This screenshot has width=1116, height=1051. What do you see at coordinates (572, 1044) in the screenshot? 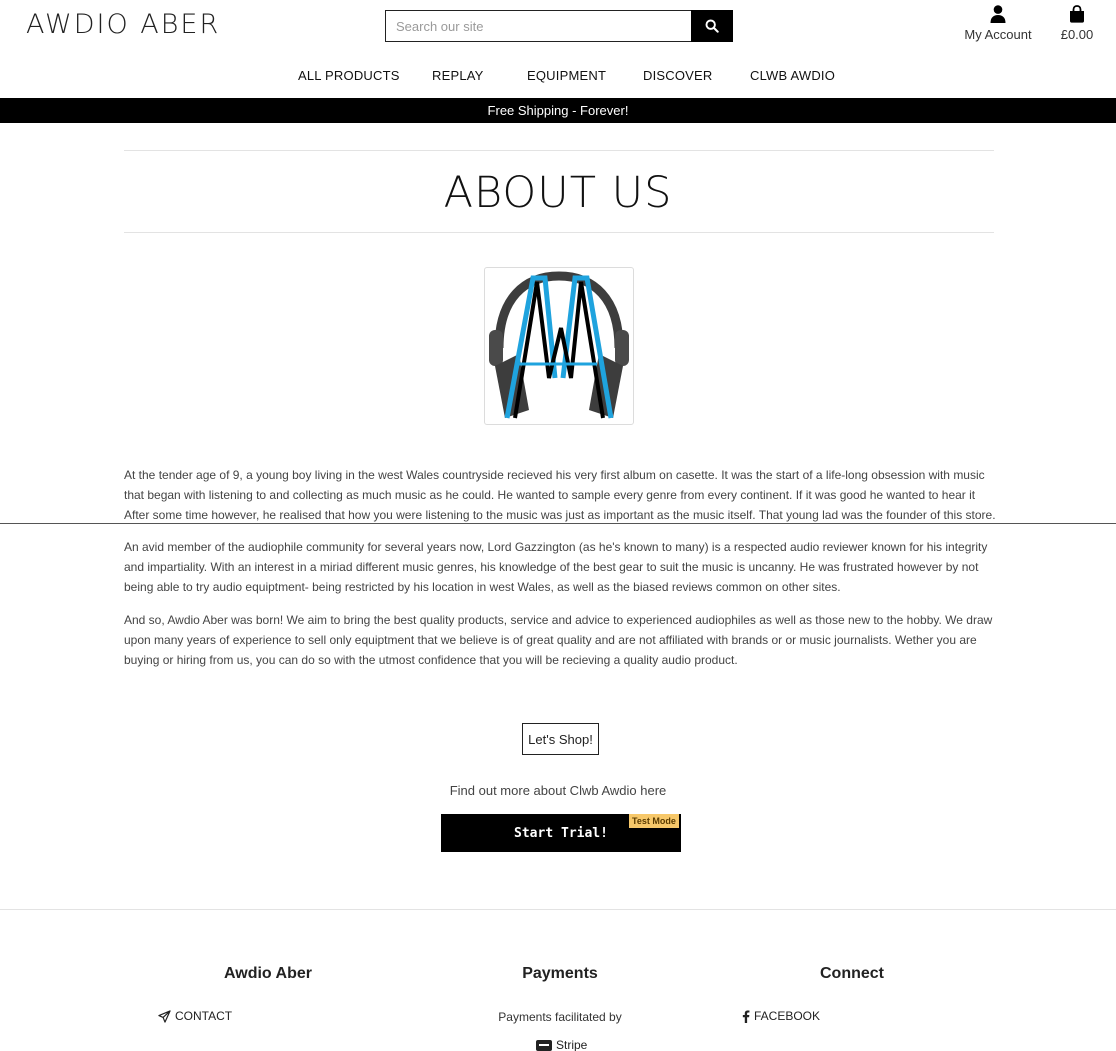
I see `footer-stripe-label: Stripe` at bounding box center [572, 1044].